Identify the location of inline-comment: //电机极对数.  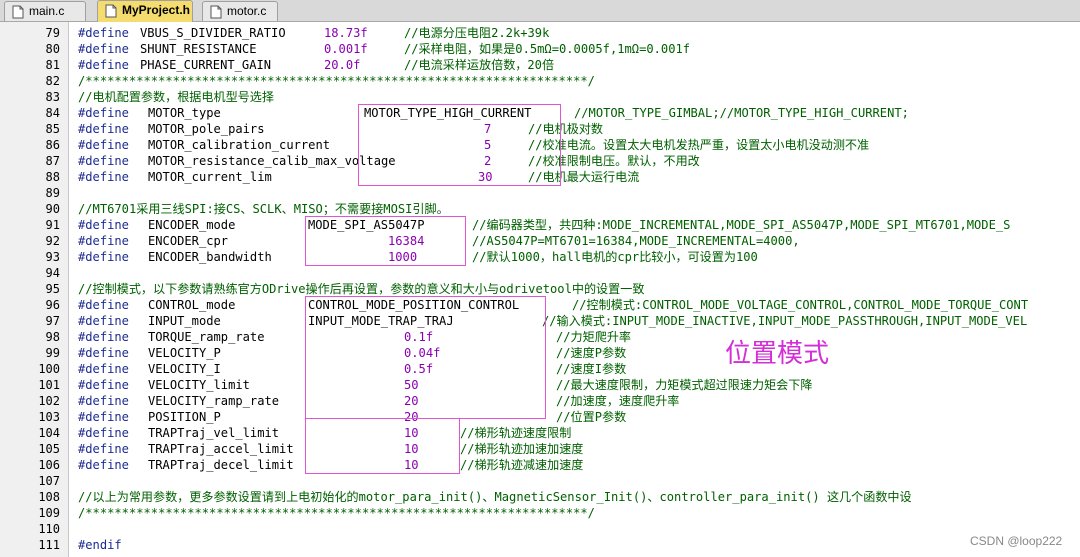
(566, 129).